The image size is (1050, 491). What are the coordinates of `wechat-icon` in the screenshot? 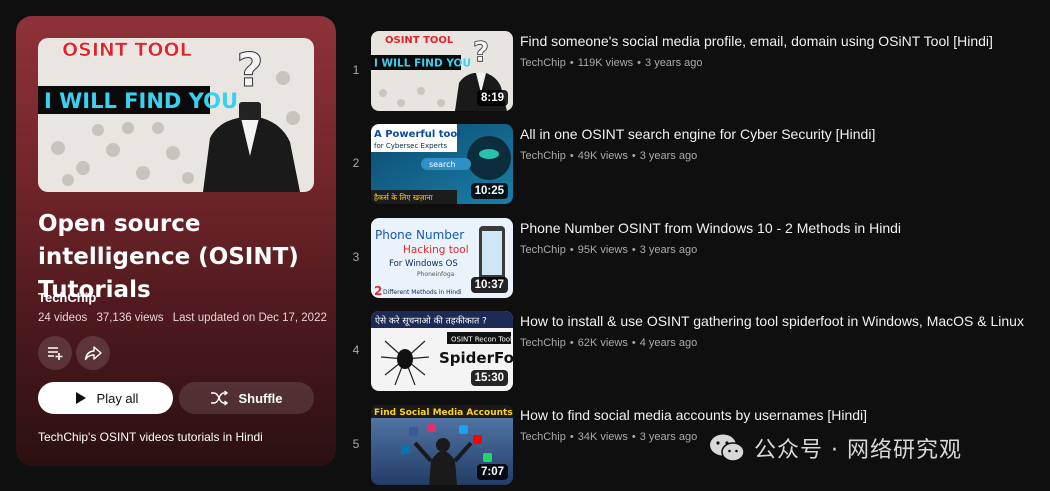 It's located at (727, 448).